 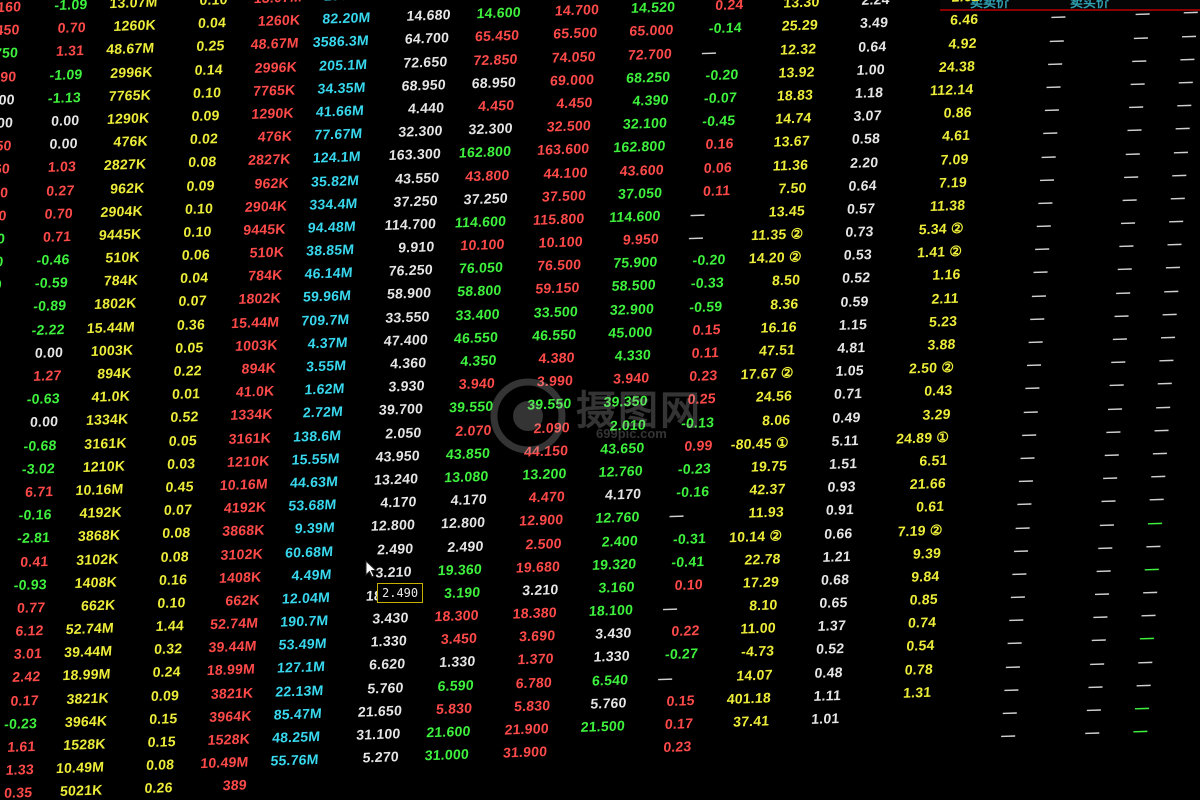 I want to click on quote-cell: 32.300, so click(x=407, y=132).